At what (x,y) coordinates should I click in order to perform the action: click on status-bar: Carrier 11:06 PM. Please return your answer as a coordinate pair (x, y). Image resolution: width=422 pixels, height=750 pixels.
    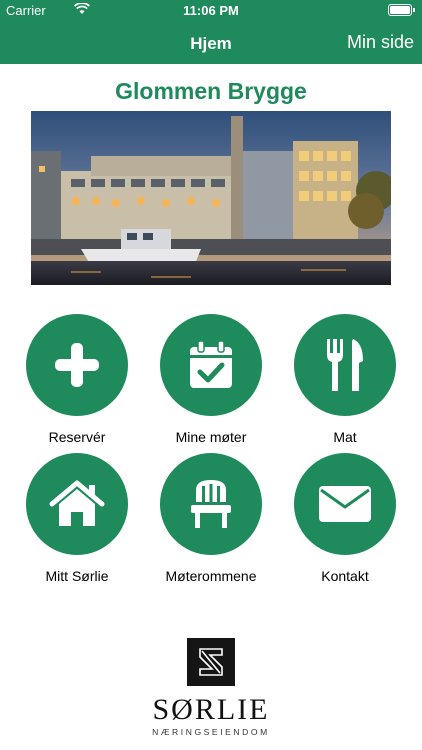
    Looking at the image, I should click on (211, 11).